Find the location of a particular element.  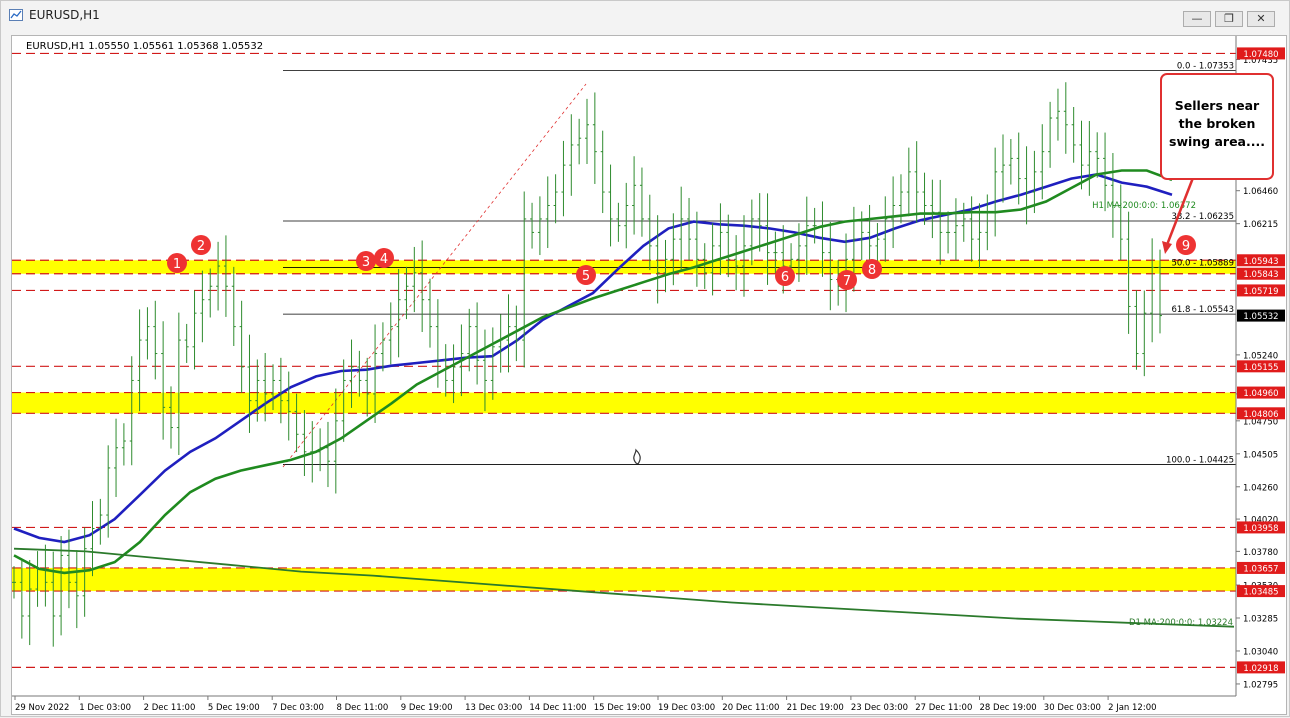

time-tick-label: 30 Dec 03:00 is located at coordinates (1072, 708).